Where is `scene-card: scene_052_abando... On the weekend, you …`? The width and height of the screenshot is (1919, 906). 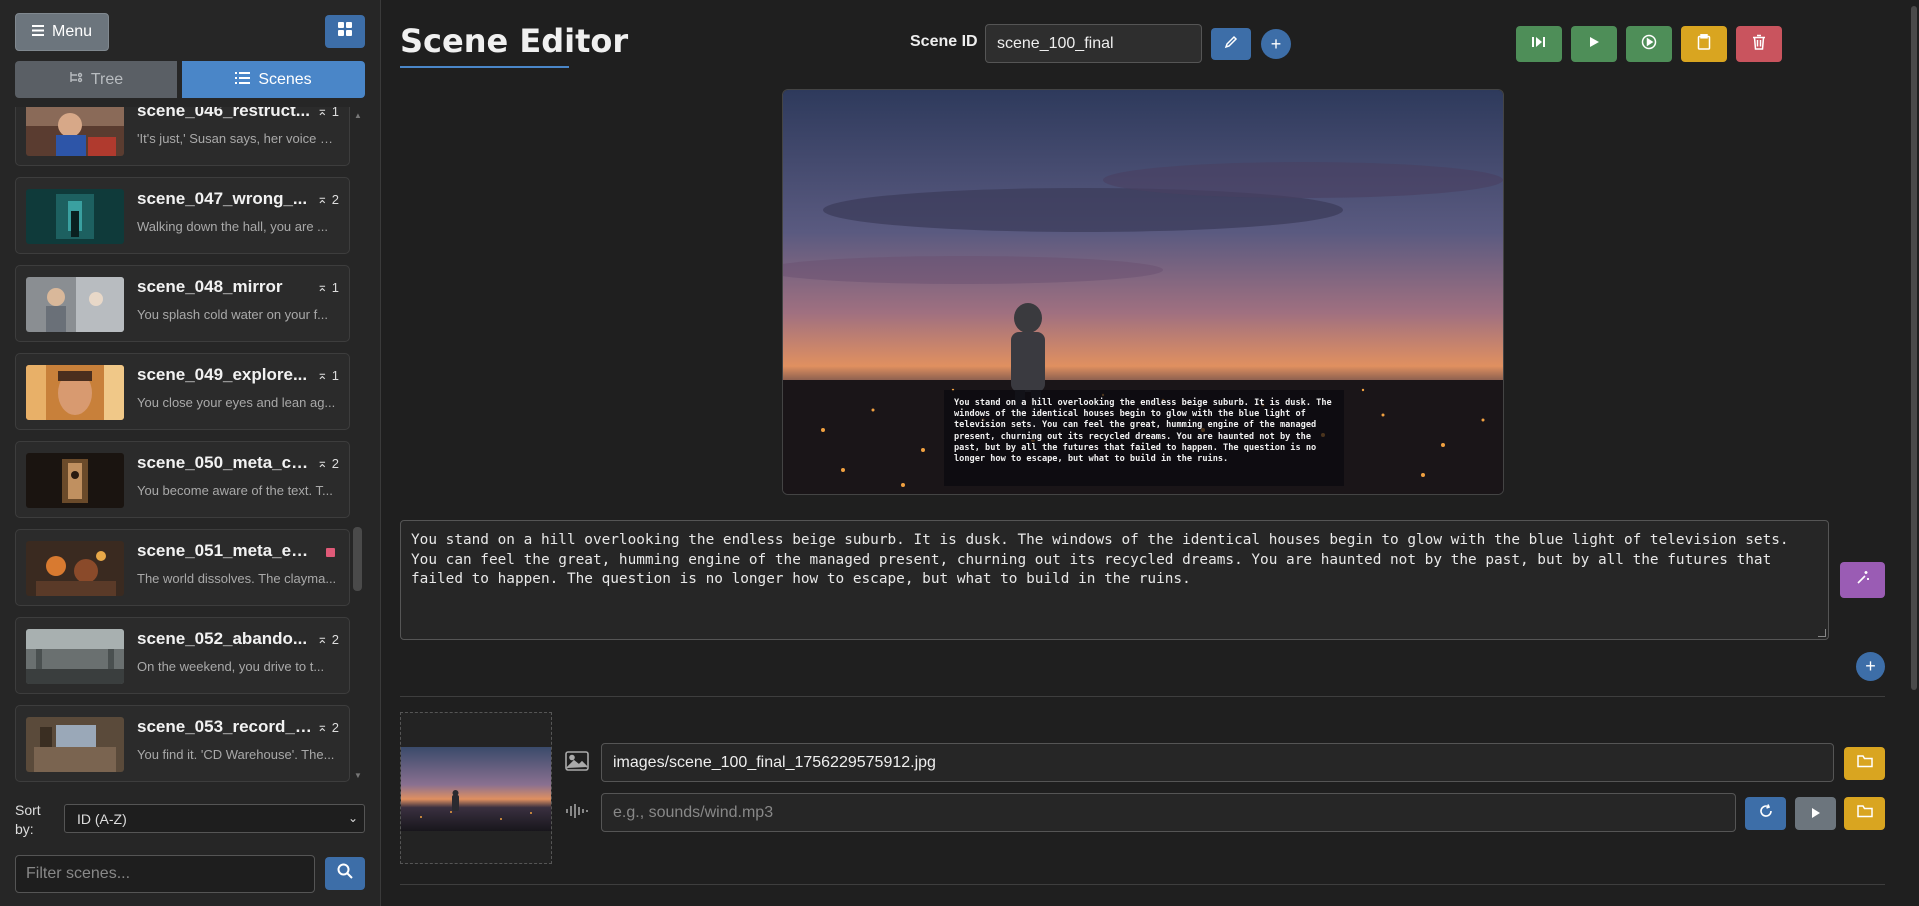
scene-card: scene_052_abando... On the weekend, you … is located at coordinates (182, 655).